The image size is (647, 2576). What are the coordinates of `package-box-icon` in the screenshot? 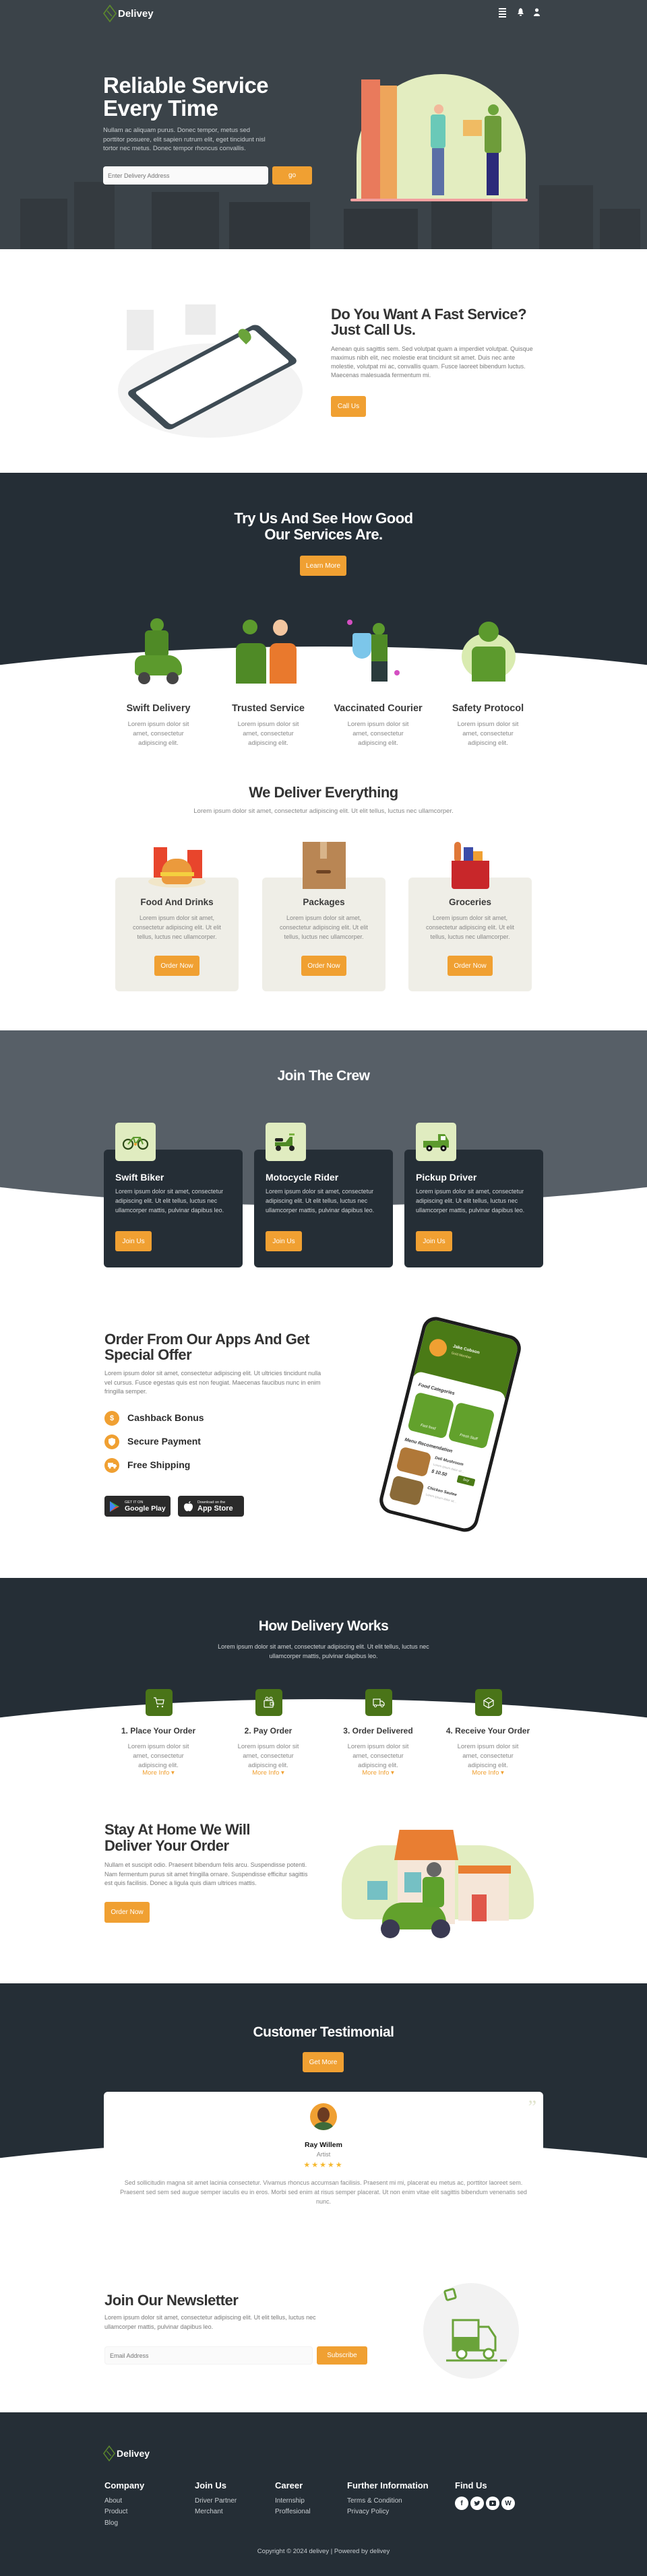 It's located at (324, 865).